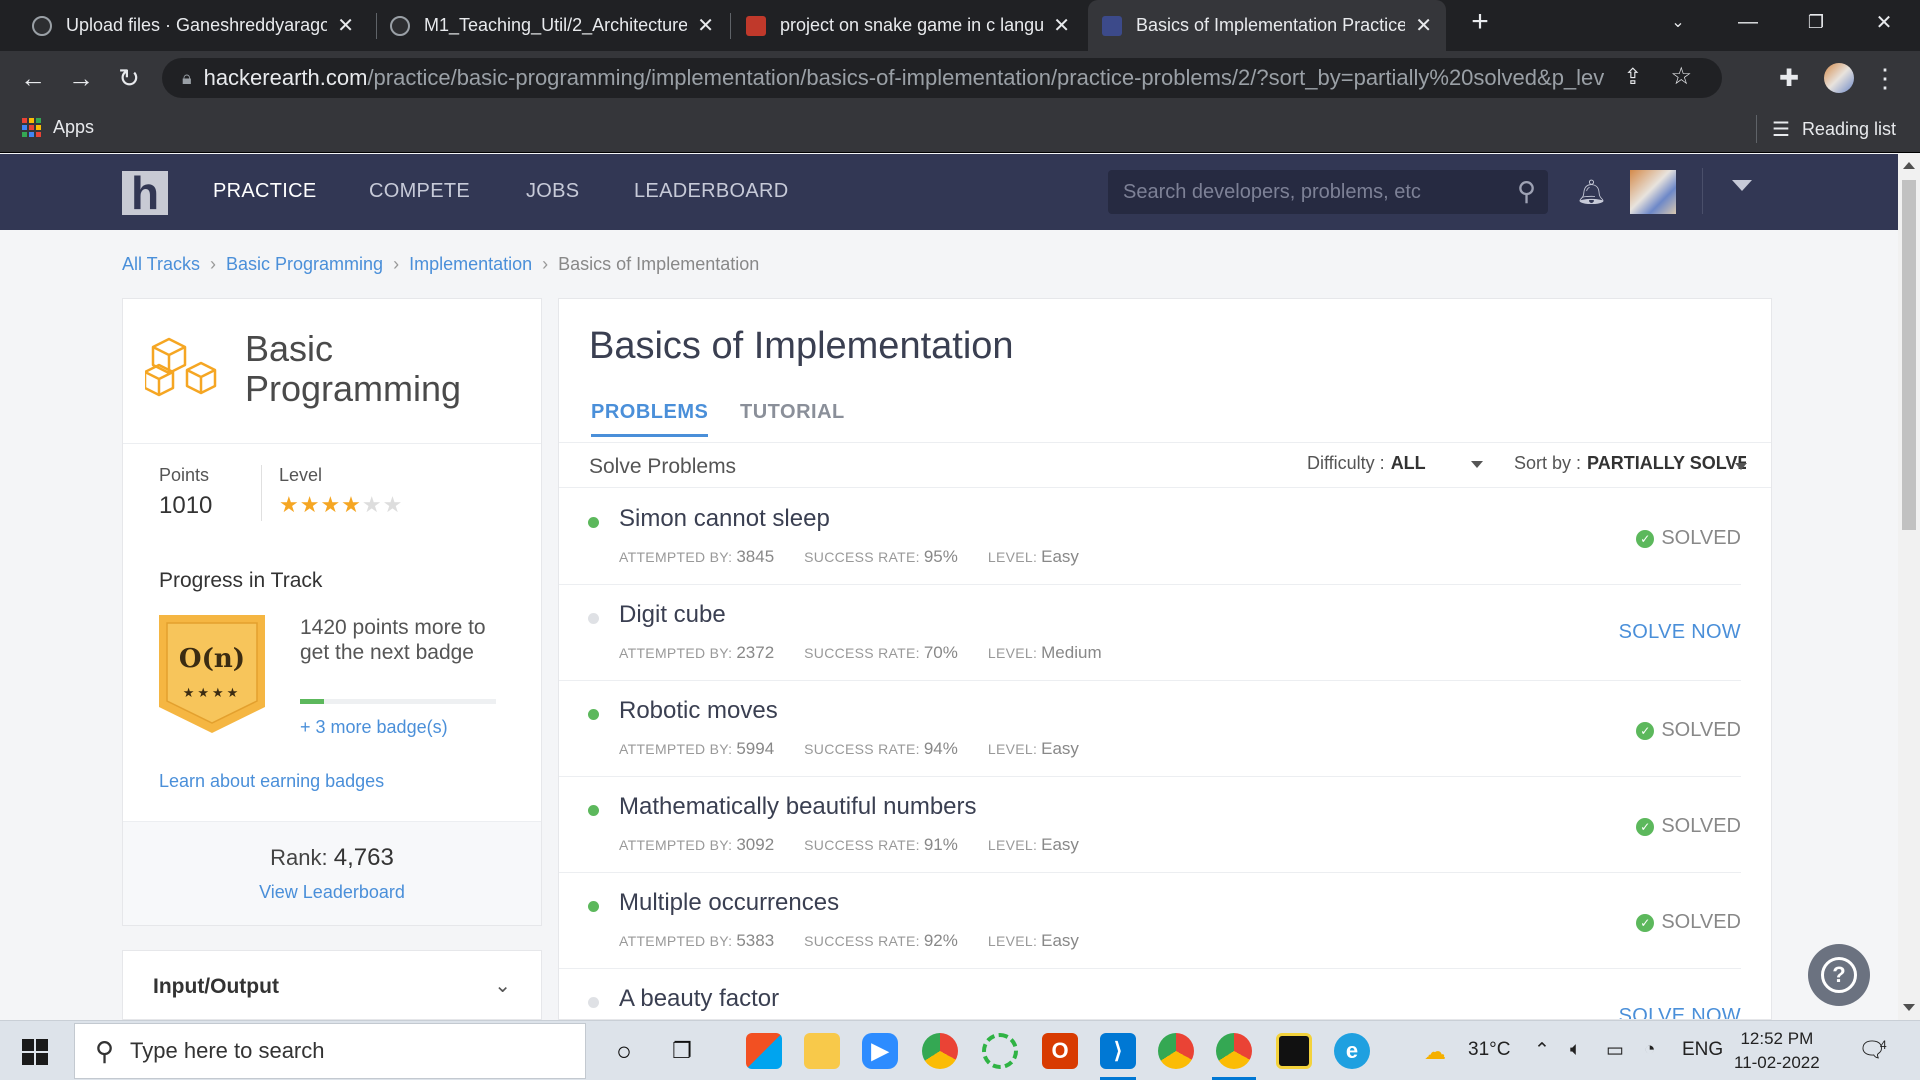  What do you see at coordinates (1681, 76) in the screenshot?
I see `bookmark-star-icon: ☆` at bounding box center [1681, 76].